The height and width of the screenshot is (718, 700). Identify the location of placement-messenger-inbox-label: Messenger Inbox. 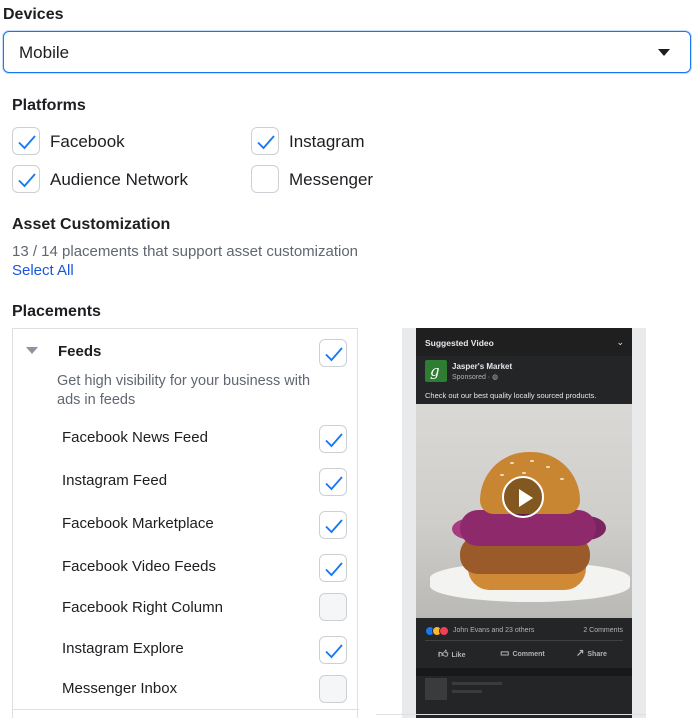
(120, 688).